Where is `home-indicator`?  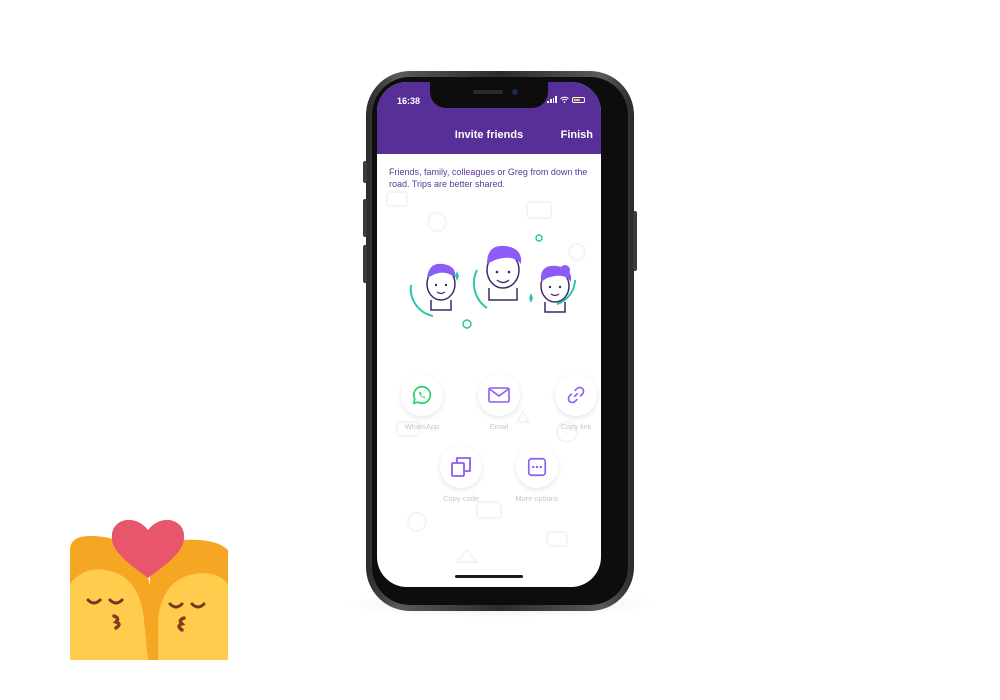 home-indicator is located at coordinates (489, 576).